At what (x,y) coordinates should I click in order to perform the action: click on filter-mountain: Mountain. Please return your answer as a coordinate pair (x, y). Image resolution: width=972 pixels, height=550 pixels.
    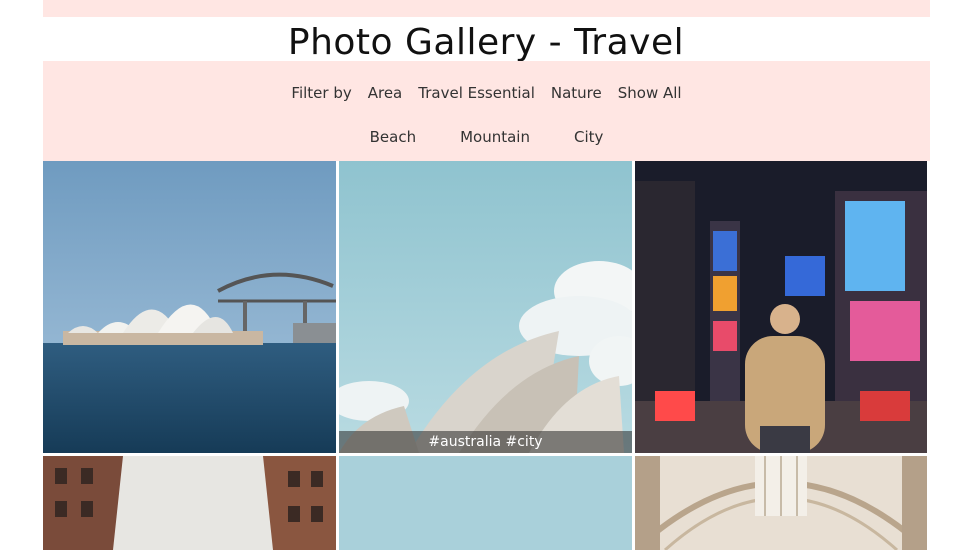
    Looking at the image, I should click on (495, 137).